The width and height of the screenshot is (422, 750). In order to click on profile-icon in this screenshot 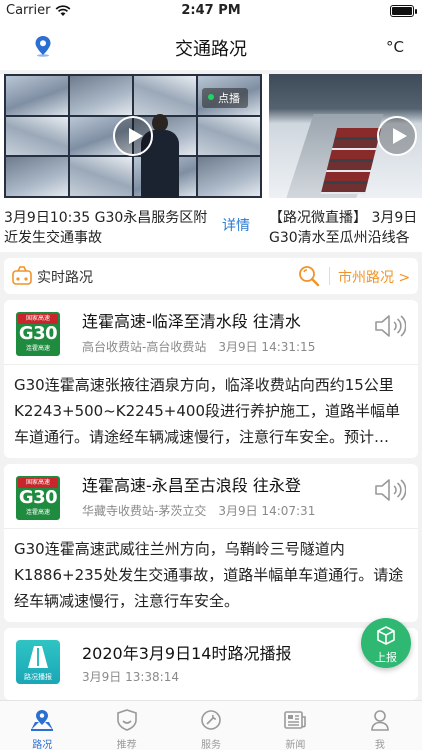, I will do `click(380, 720)`.